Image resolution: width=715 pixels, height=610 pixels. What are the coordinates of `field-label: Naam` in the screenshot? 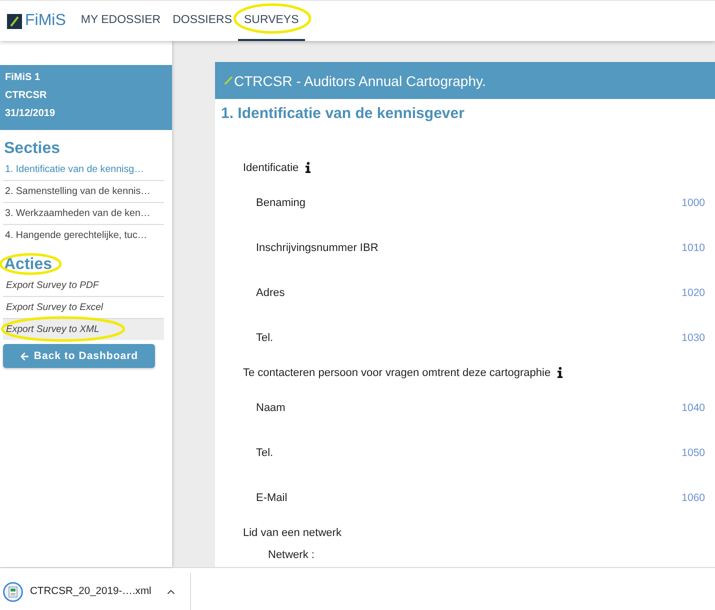 It's located at (271, 408).